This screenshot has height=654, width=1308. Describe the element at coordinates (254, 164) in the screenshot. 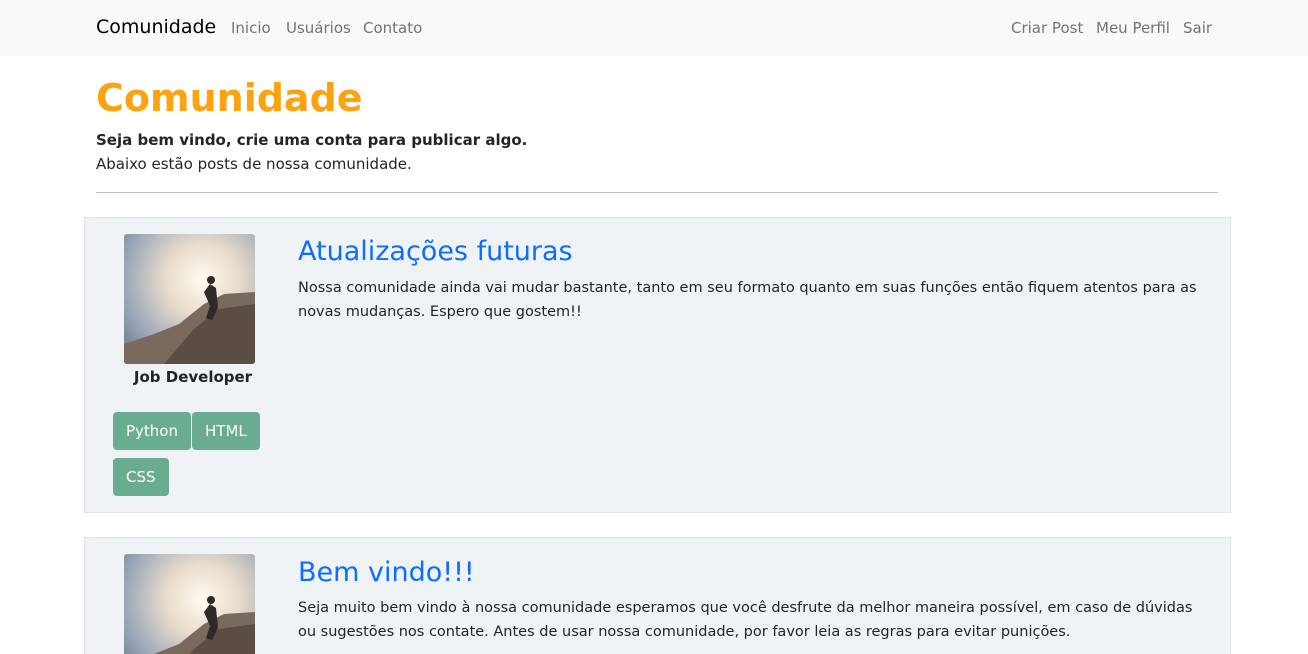

I see `intro-text: Abaixo estão posts de nossa comunidade.` at that location.